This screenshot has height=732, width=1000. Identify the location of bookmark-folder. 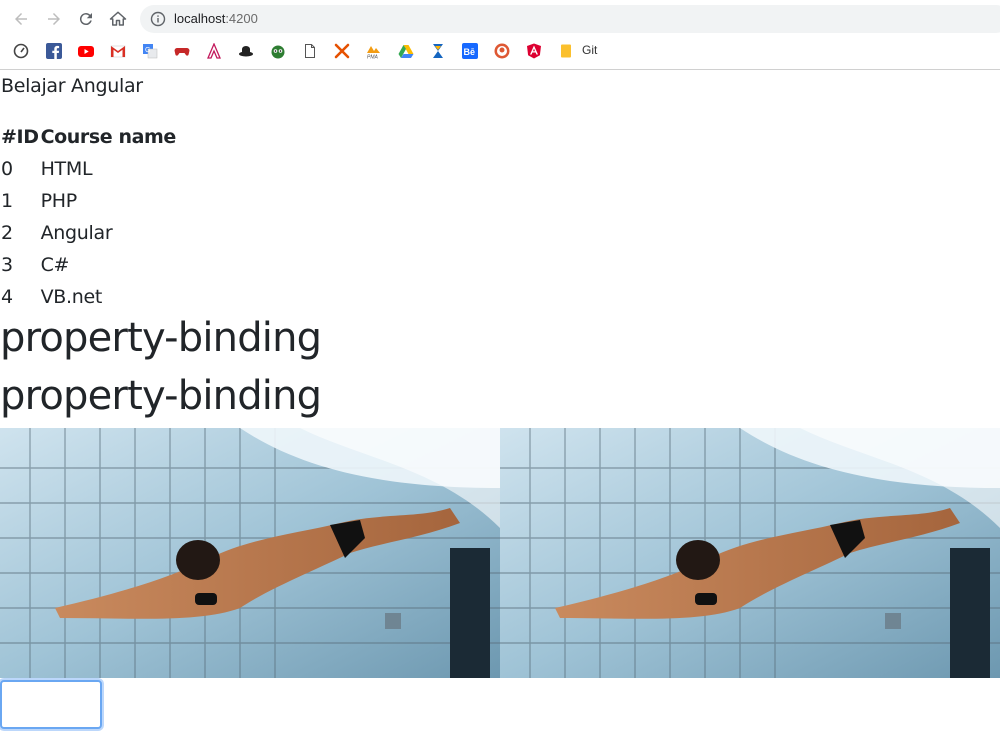
(566, 51).